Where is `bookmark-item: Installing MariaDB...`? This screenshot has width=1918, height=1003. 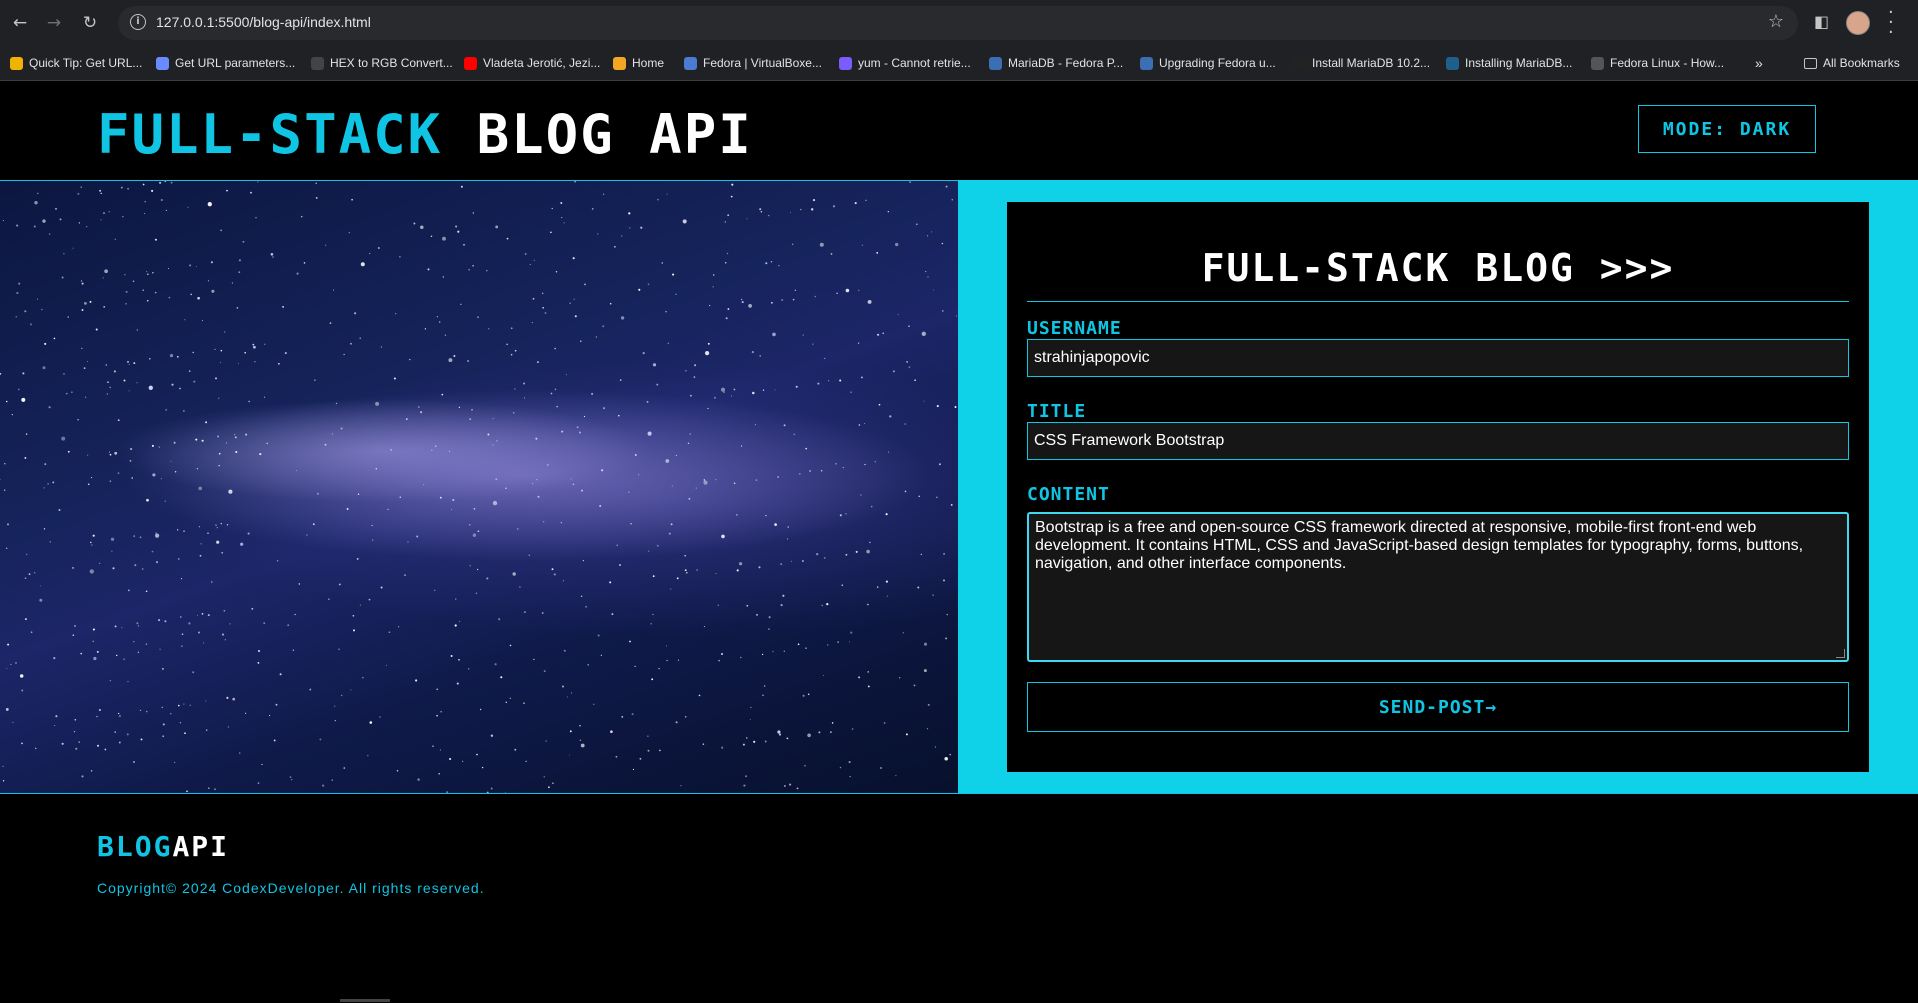
bookmark-item: Installing MariaDB... is located at coordinates (1509, 63).